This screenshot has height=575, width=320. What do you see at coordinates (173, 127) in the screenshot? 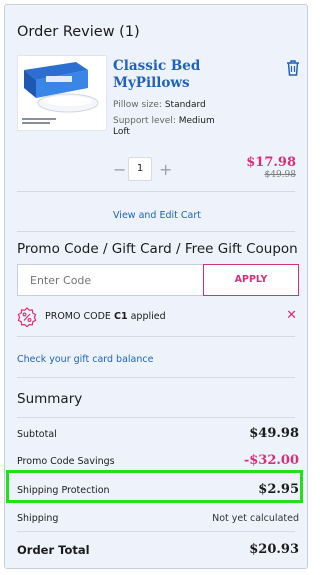
I see `support-level-attribute: Support level: Medium Loft` at bounding box center [173, 127].